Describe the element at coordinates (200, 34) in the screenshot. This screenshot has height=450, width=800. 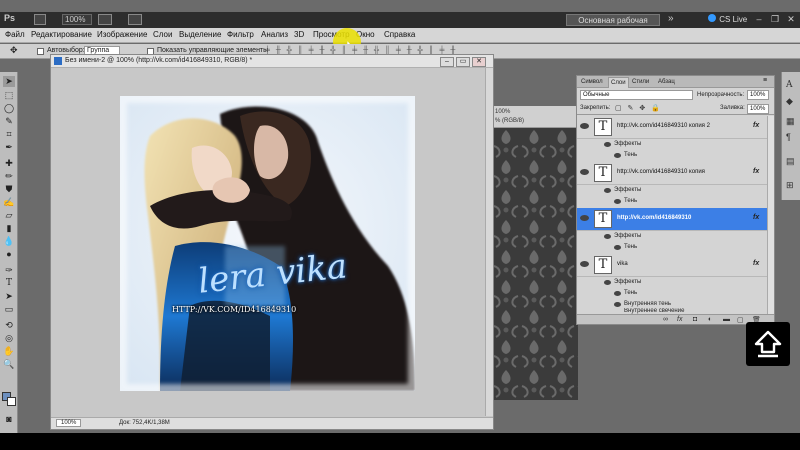
I see `menu-select: Выделение` at that location.